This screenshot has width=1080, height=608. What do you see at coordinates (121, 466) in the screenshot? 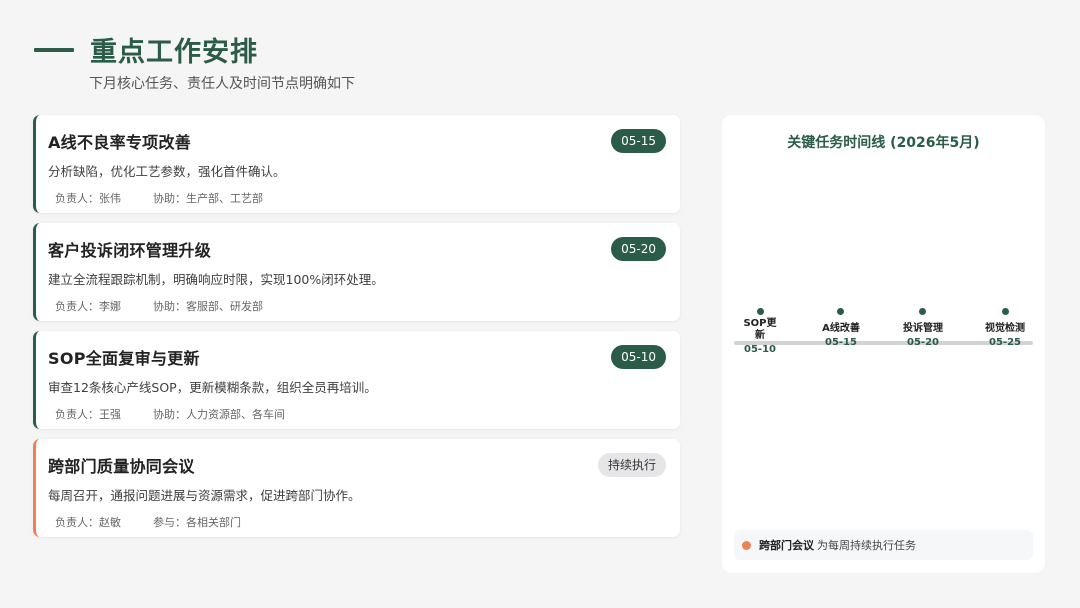
I see `task-title: 跨部门质量协同会议` at bounding box center [121, 466].